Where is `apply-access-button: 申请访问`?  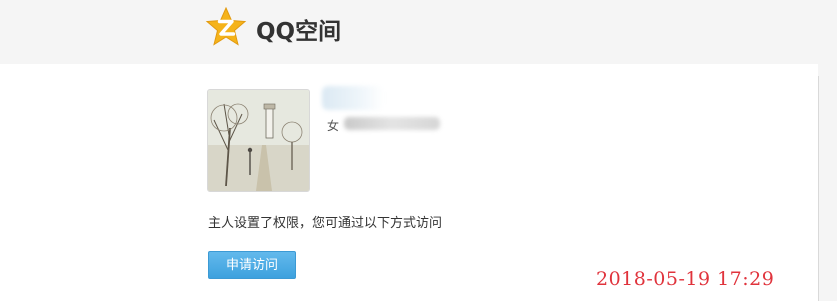
apply-access-button: 申请访问 is located at coordinates (252, 265).